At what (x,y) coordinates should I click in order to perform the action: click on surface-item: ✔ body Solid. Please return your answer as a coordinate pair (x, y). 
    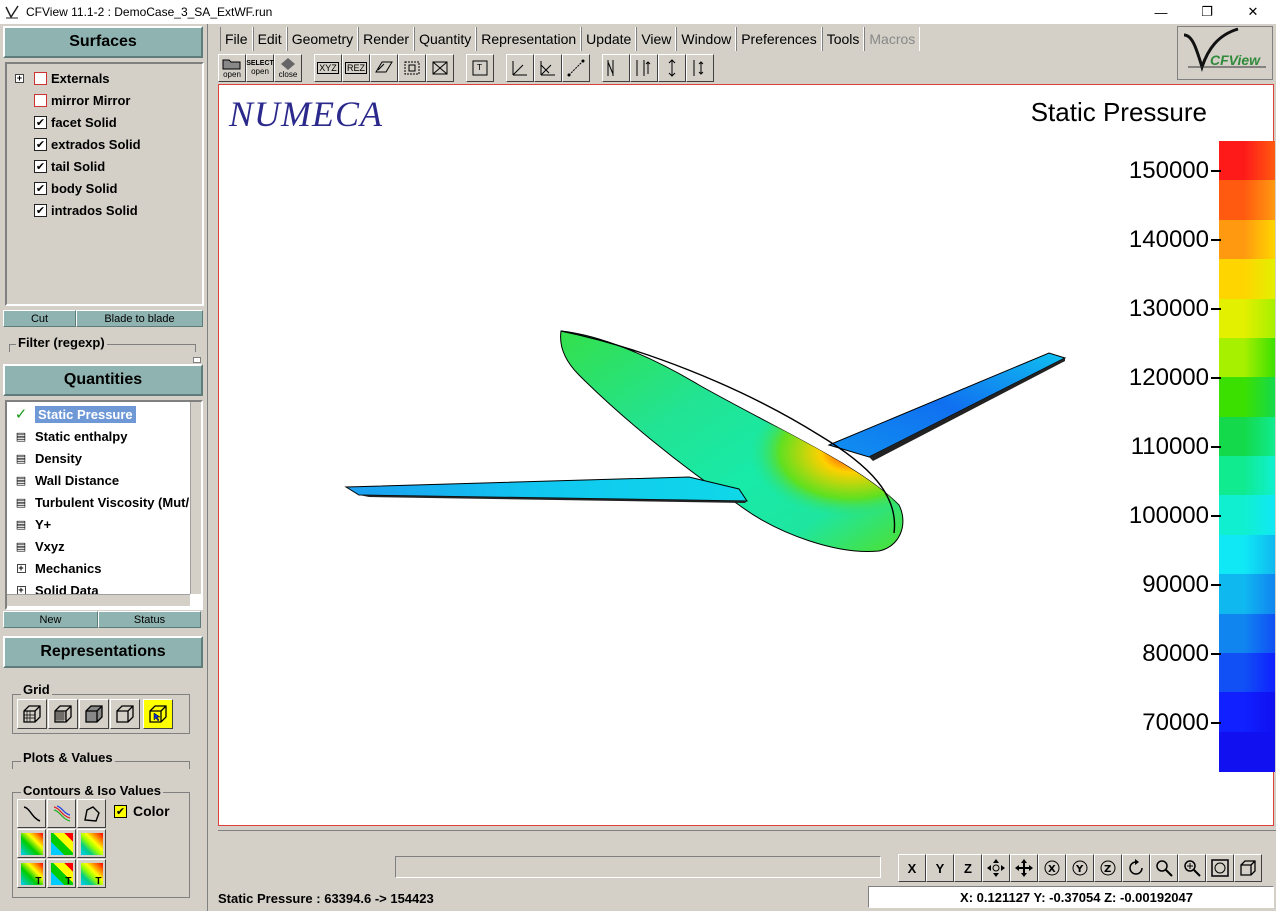
    Looking at the image, I should click on (66, 188).